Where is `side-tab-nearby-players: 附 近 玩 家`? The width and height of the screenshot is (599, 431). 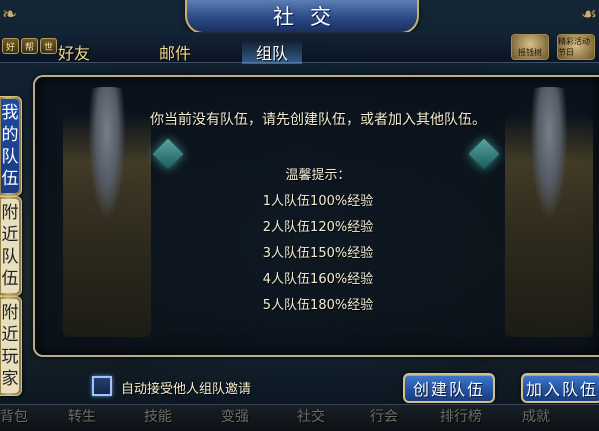 side-tab-nearby-players: 附 近 玩 家 is located at coordinates (11, 346).